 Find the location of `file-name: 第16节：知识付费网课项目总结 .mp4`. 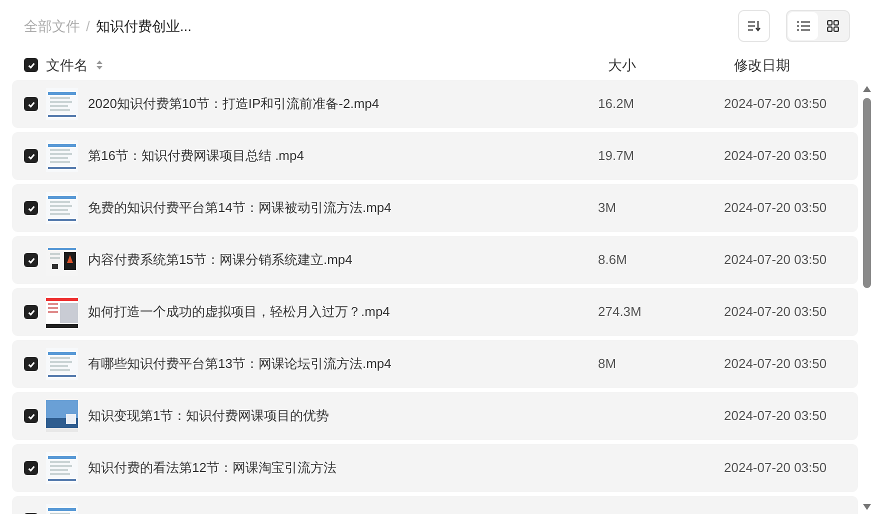

file-name: 第16节：知识付费网课项目总结 .mp4 is located at coordinates (343, 156).